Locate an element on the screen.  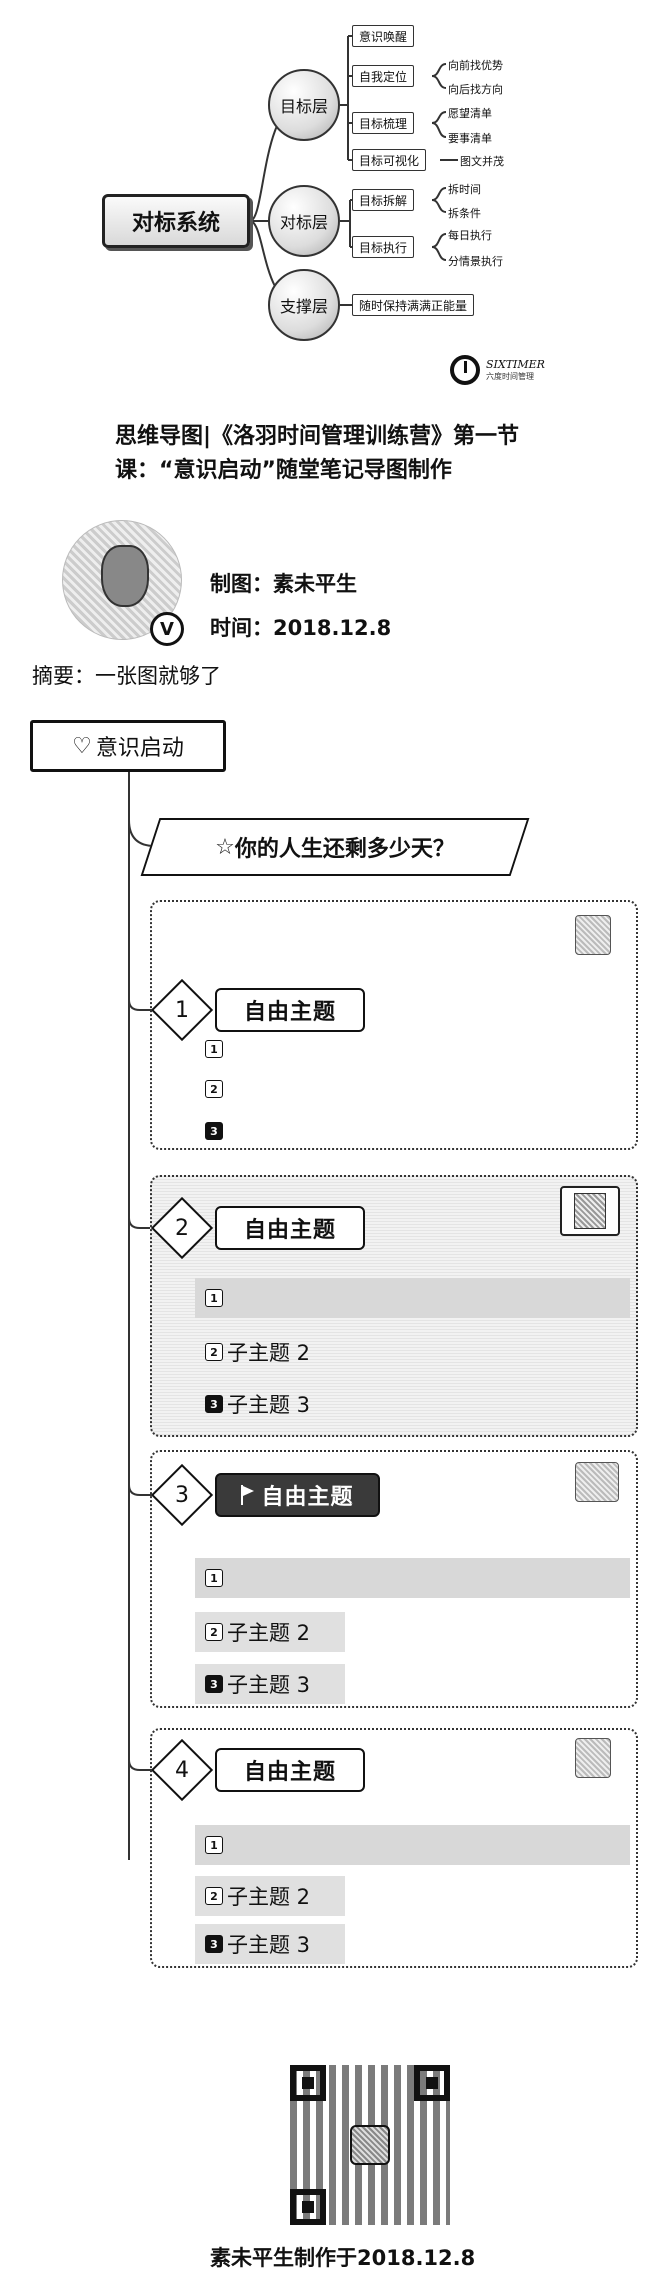
theme-4: 自由主题 is located at coordinates (290, 1770).